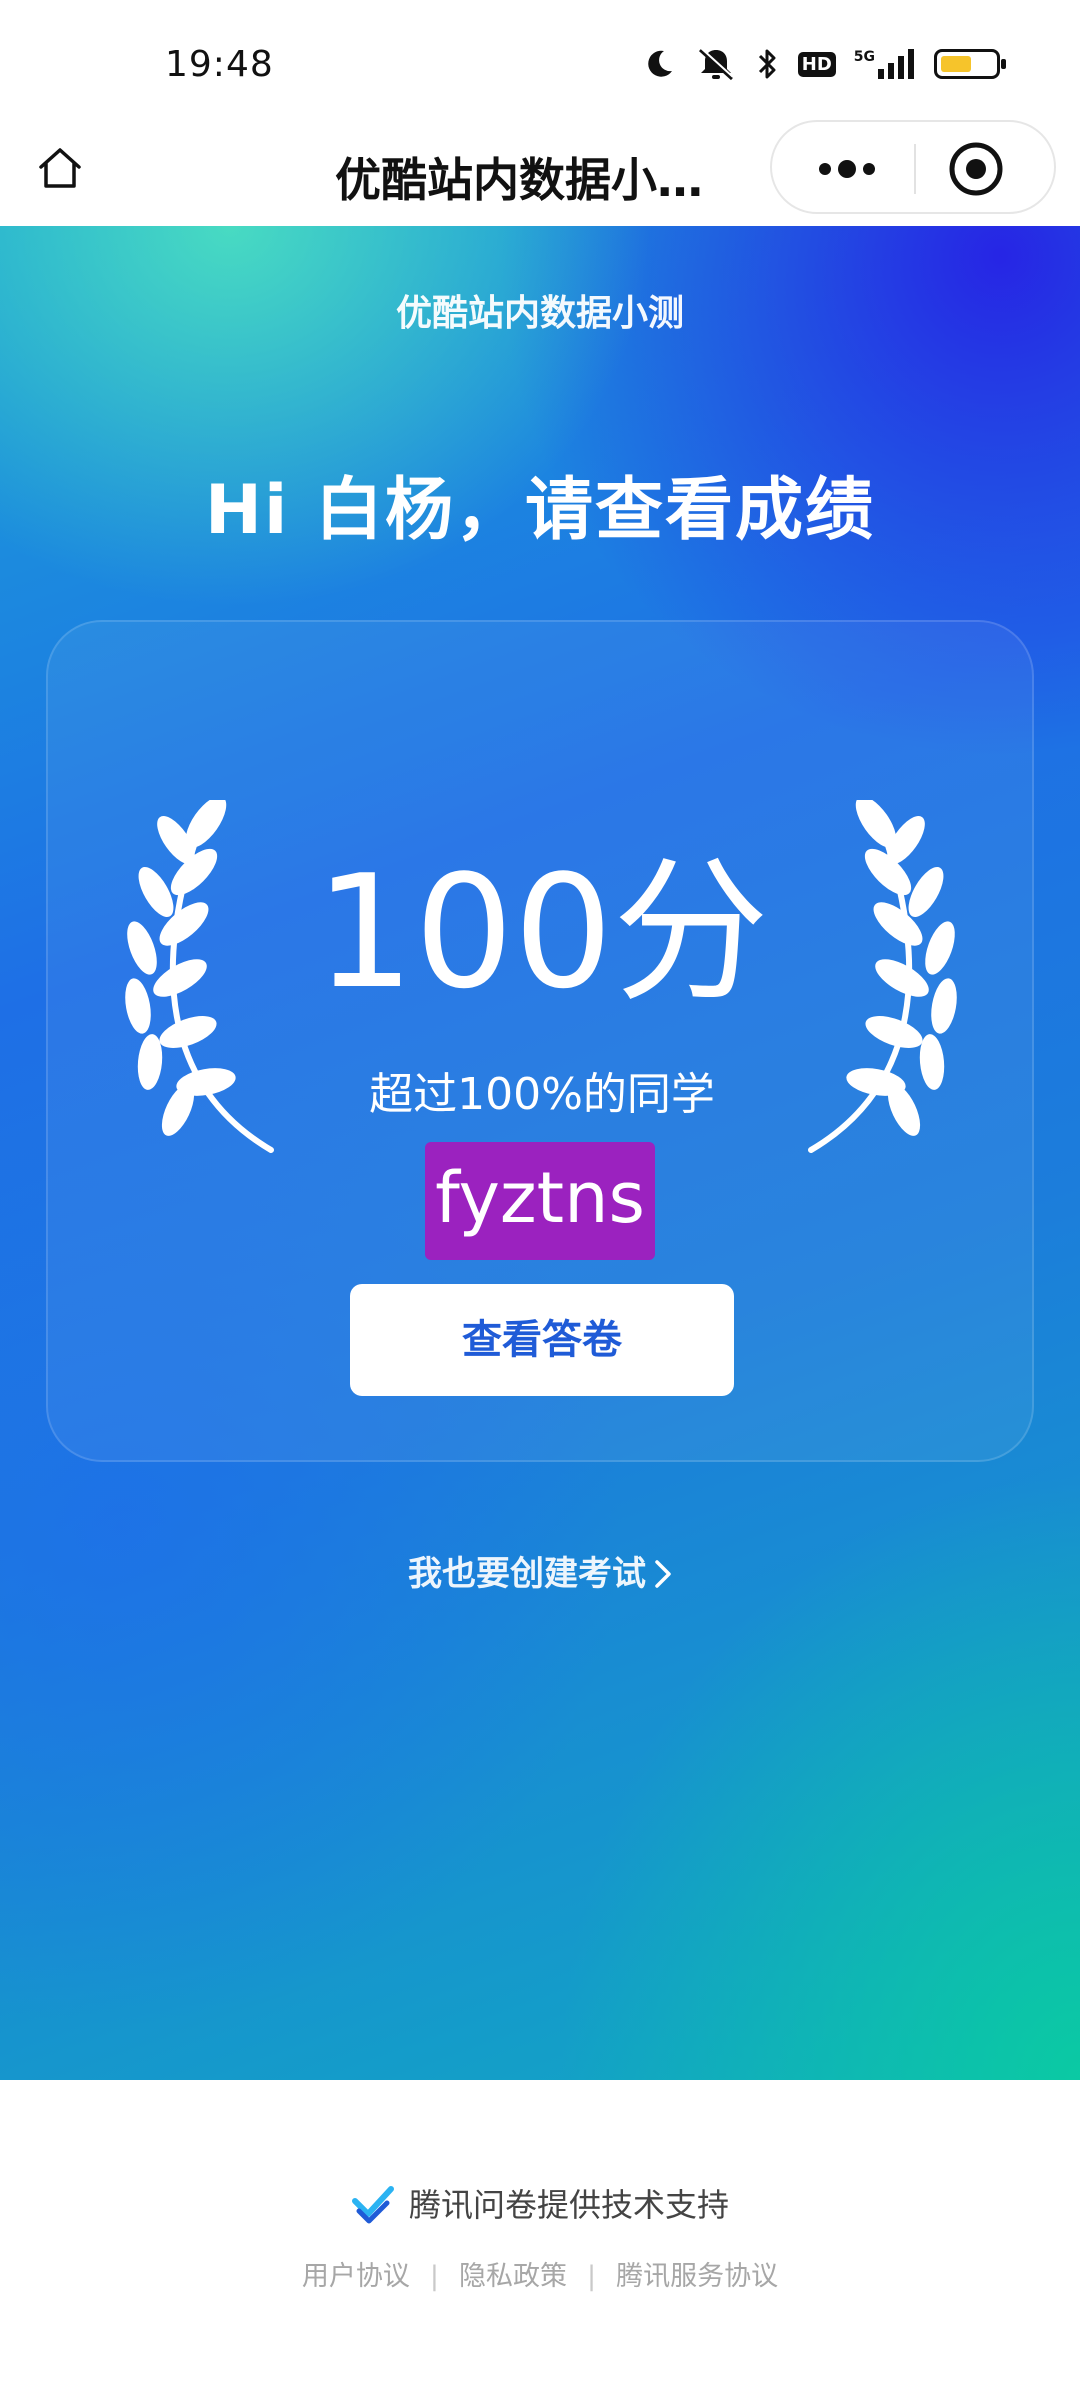 The width and height of the screenshot is (1080, 2400). I want to click on bluetooth-icon, so click(767, 64).